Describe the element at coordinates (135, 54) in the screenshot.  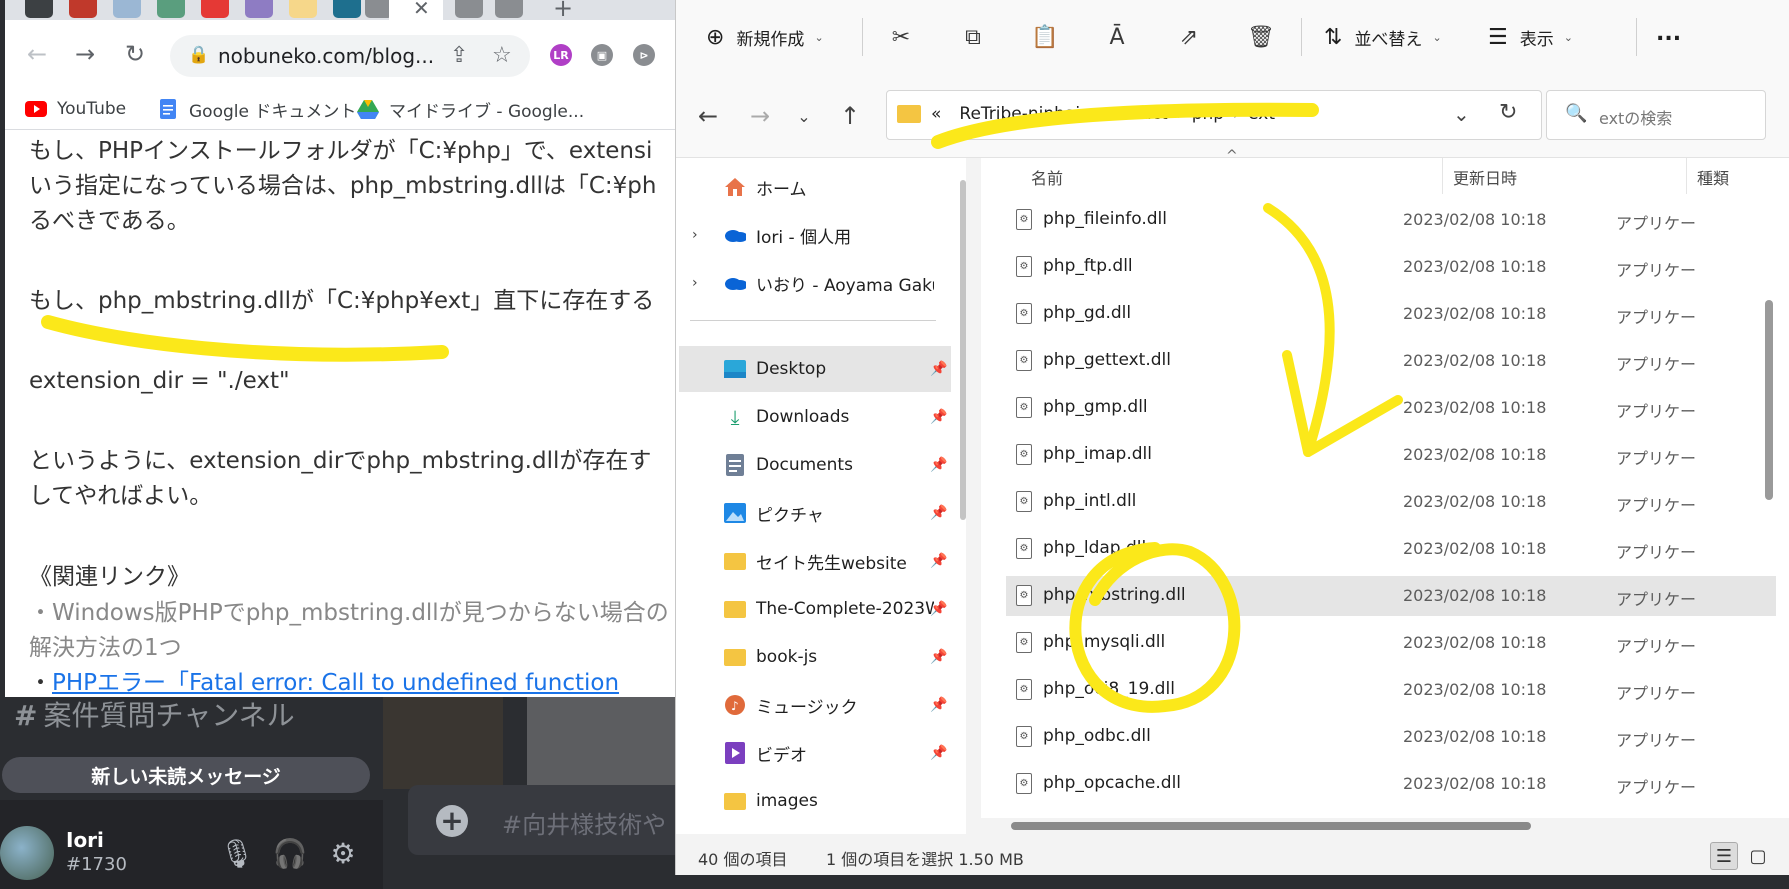
I see `reload-icon: ↻` at that location.